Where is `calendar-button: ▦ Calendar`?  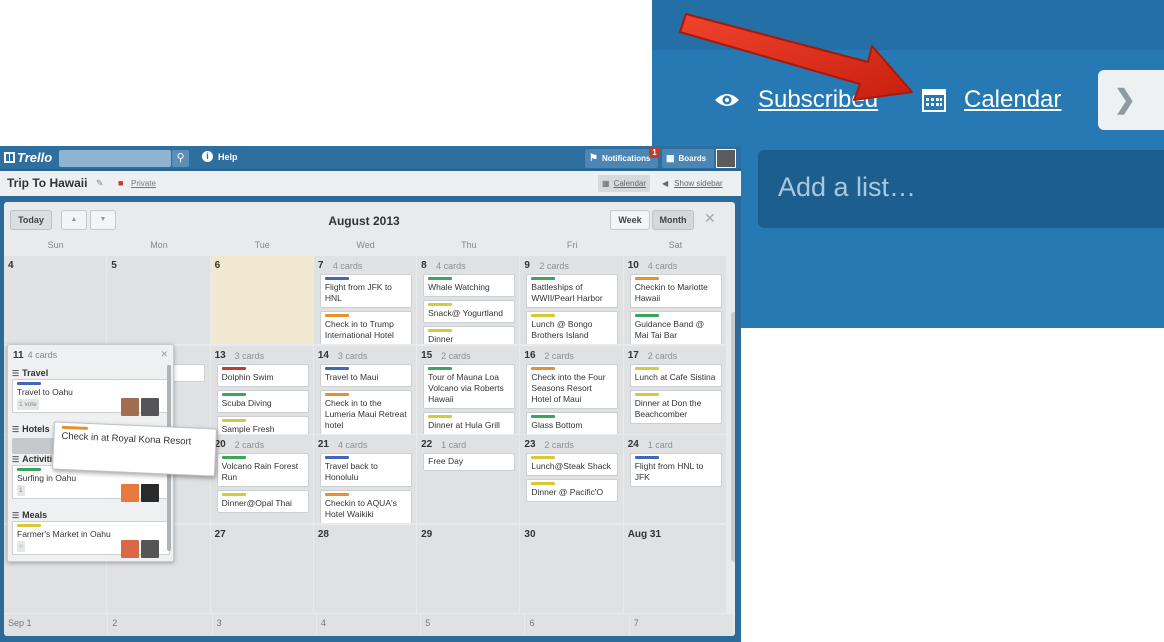 calendar-button: ▦ Calendar is located at coordinates (624, 183).